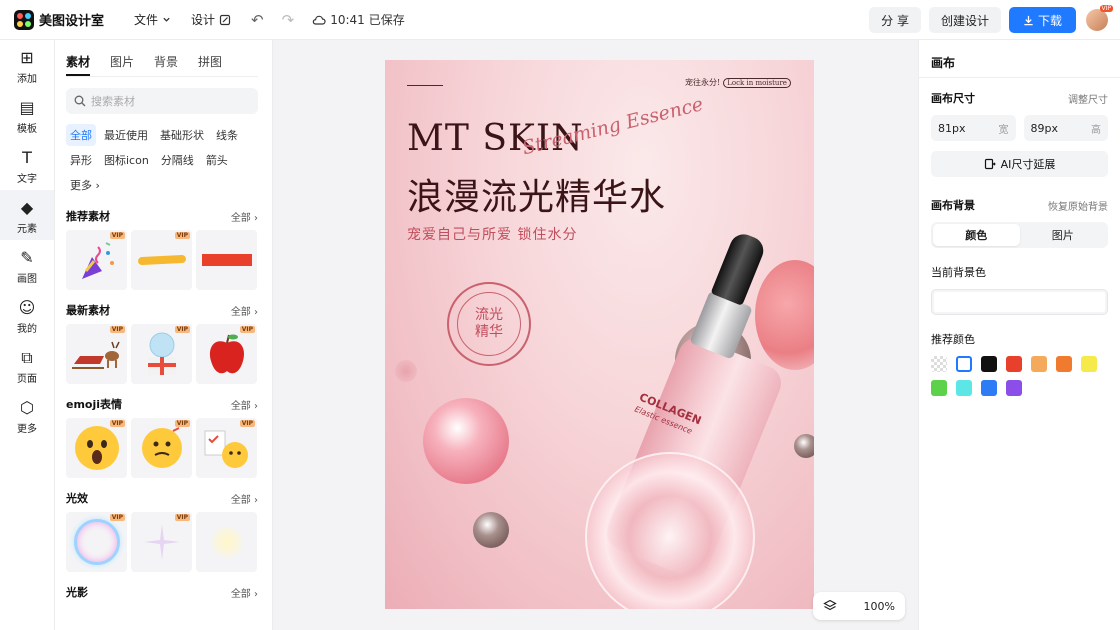  What do you see at coordinates (1019, 302) in the screenshot?
I see `current-bg-color-field` at bounding box center [1019, 302].